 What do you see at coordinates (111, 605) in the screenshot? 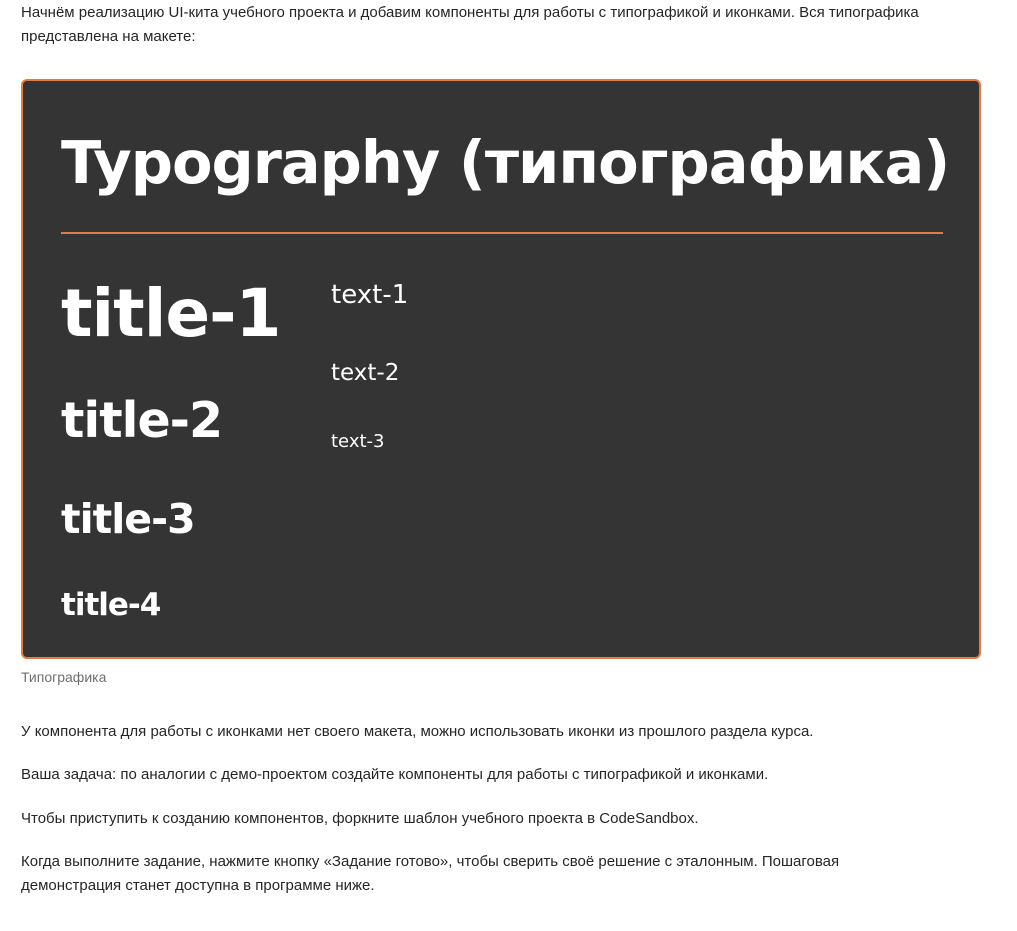
I see `title-4-sample: title-4` at bounding box center [111, 605].